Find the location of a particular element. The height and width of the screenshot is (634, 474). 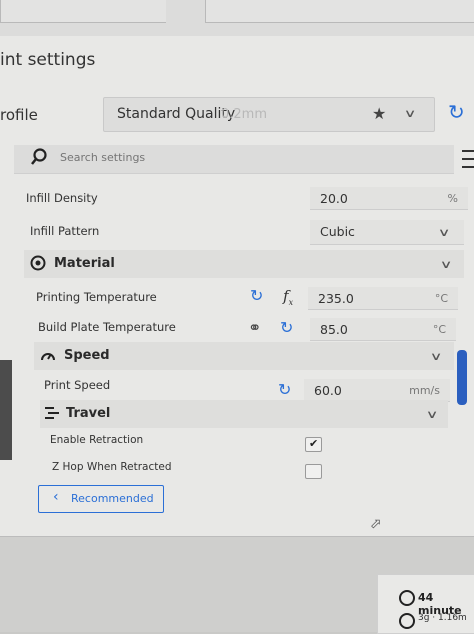

menu-icon is located at coordinates (468, 162).